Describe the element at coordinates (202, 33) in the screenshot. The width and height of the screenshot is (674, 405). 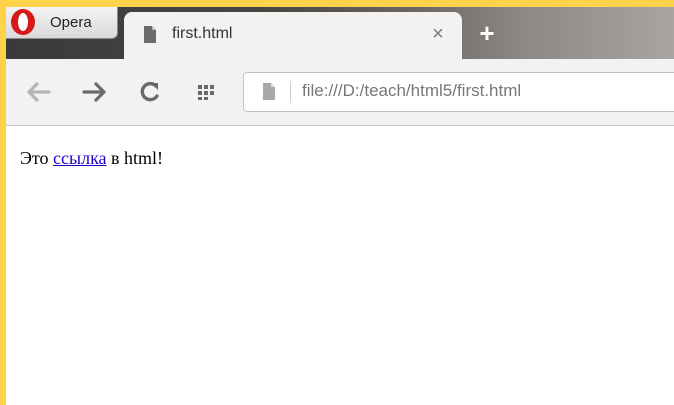
I see `tab-title: first.html` at that location.